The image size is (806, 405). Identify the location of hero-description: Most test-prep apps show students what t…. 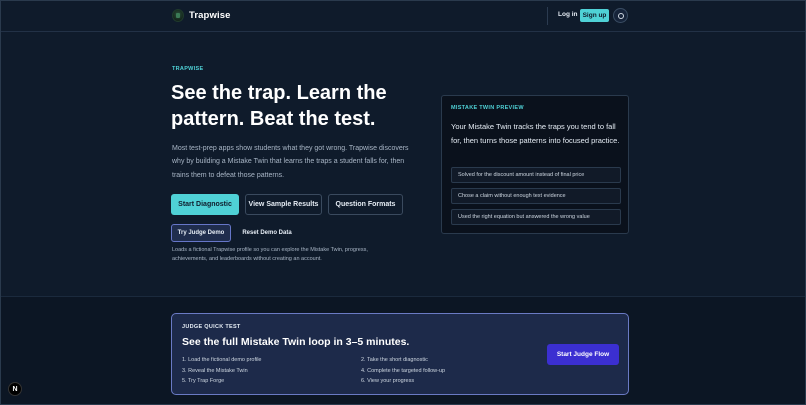
(290, 162).